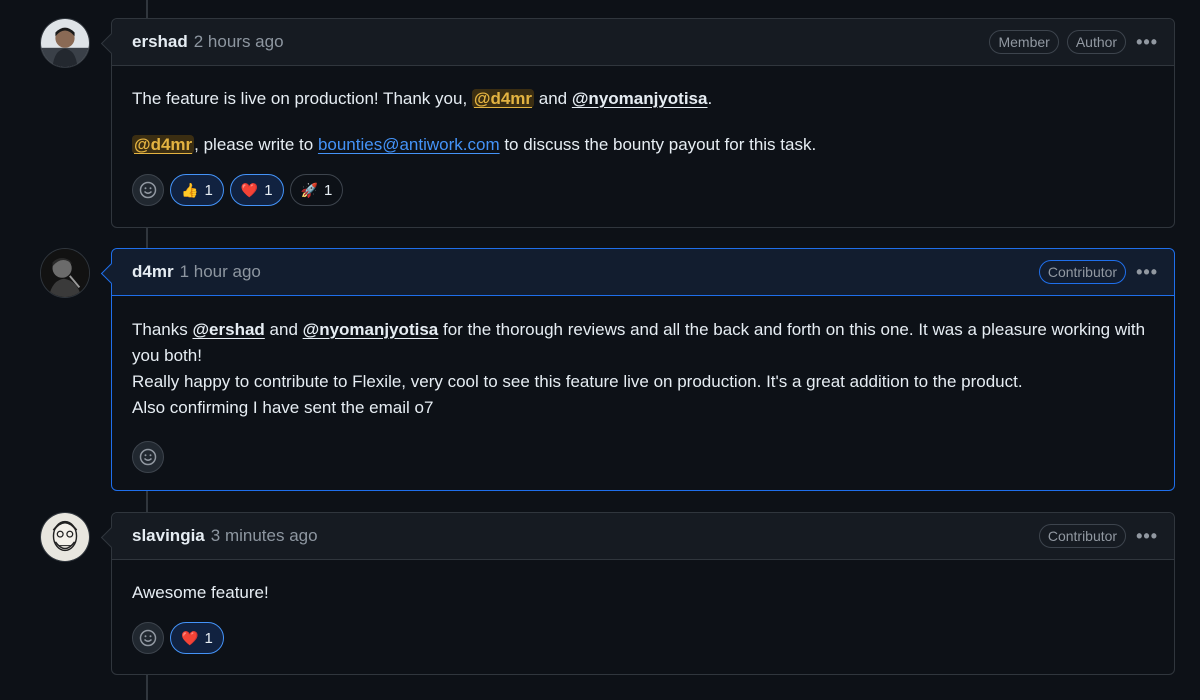 The image size is (1200, 700). Describe the element at coordinates (168, 536) in the screenshot. I see `author-name: slavingia` at that location.